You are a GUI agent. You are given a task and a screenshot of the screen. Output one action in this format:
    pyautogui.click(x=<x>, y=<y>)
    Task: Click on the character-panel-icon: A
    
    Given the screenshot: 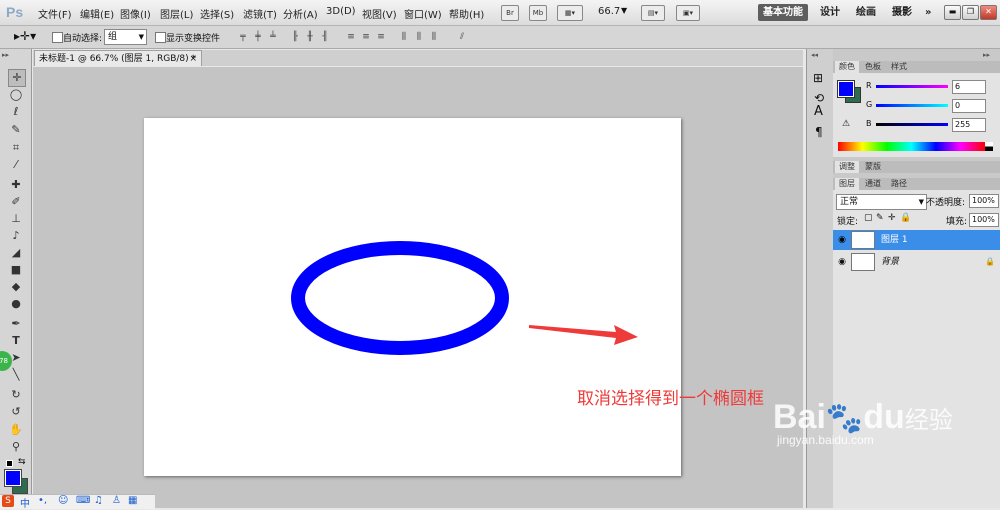 What is the action you would take?
    pyautogui.click(x=818, y=111)
    